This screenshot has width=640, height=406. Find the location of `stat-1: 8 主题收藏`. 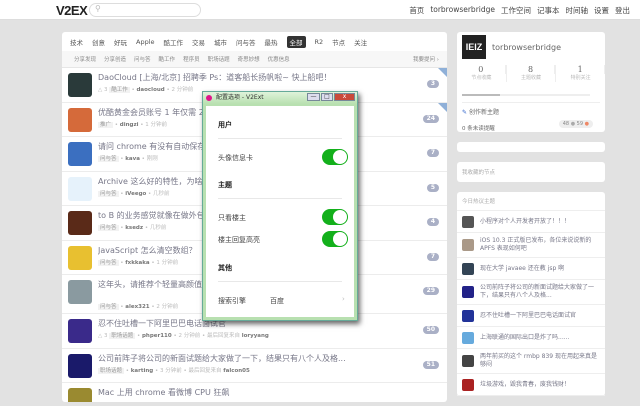

stat-1: 8 主题收藏 is located at coordinates (532, 73).